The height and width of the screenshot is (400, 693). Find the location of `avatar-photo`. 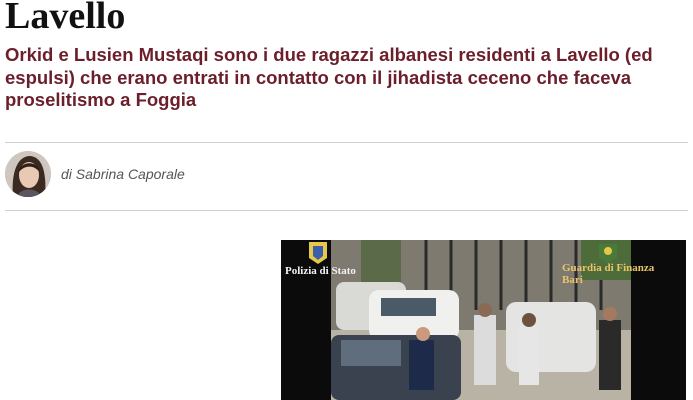

avatar-photo is located at coordinates (28, 174).